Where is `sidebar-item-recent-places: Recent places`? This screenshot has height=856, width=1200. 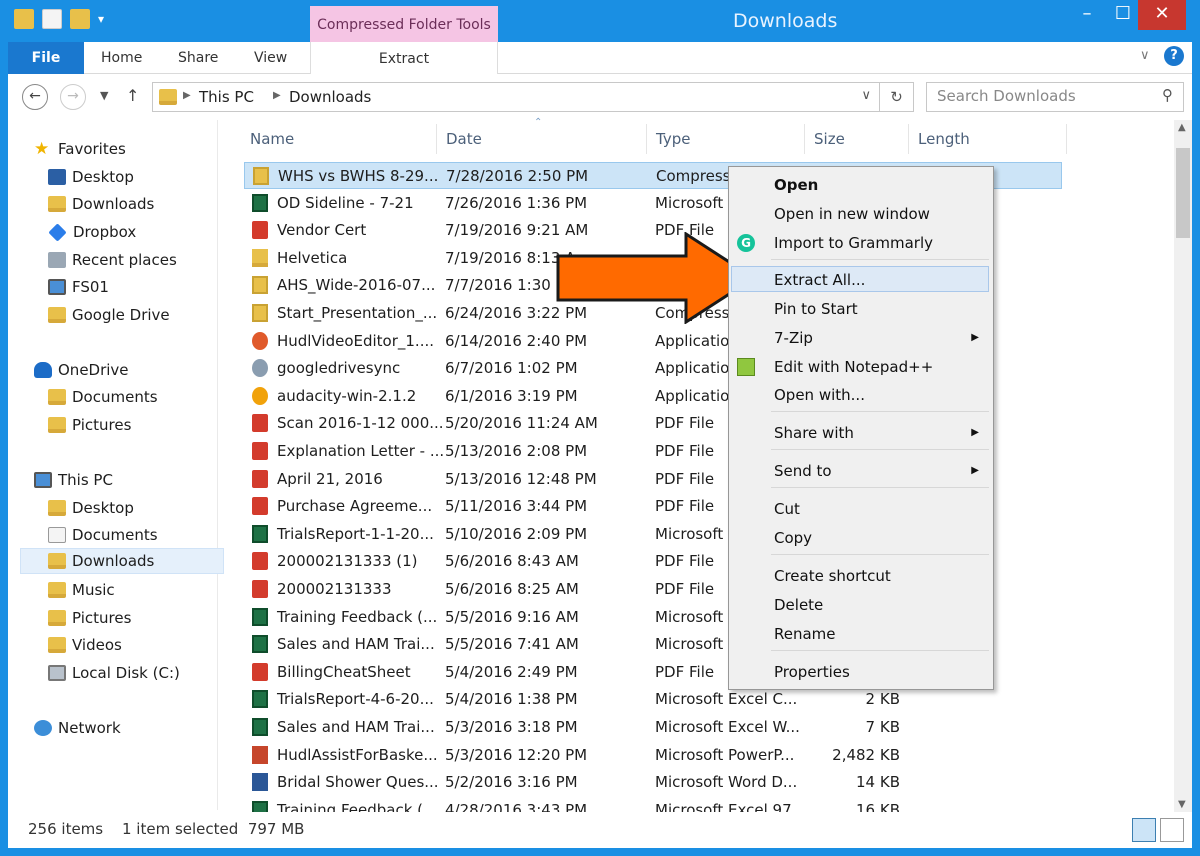 sidebar-item-recent-places: Recent places is located at coordinates (112, 260).